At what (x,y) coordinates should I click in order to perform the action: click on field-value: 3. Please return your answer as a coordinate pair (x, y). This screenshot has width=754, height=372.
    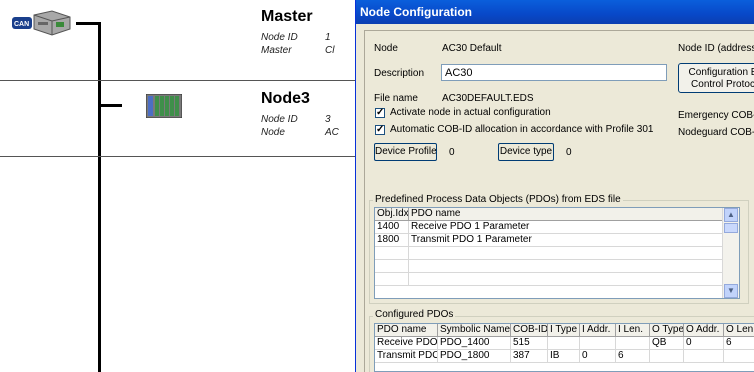
    Looking at the image, I should click on (328, 119).